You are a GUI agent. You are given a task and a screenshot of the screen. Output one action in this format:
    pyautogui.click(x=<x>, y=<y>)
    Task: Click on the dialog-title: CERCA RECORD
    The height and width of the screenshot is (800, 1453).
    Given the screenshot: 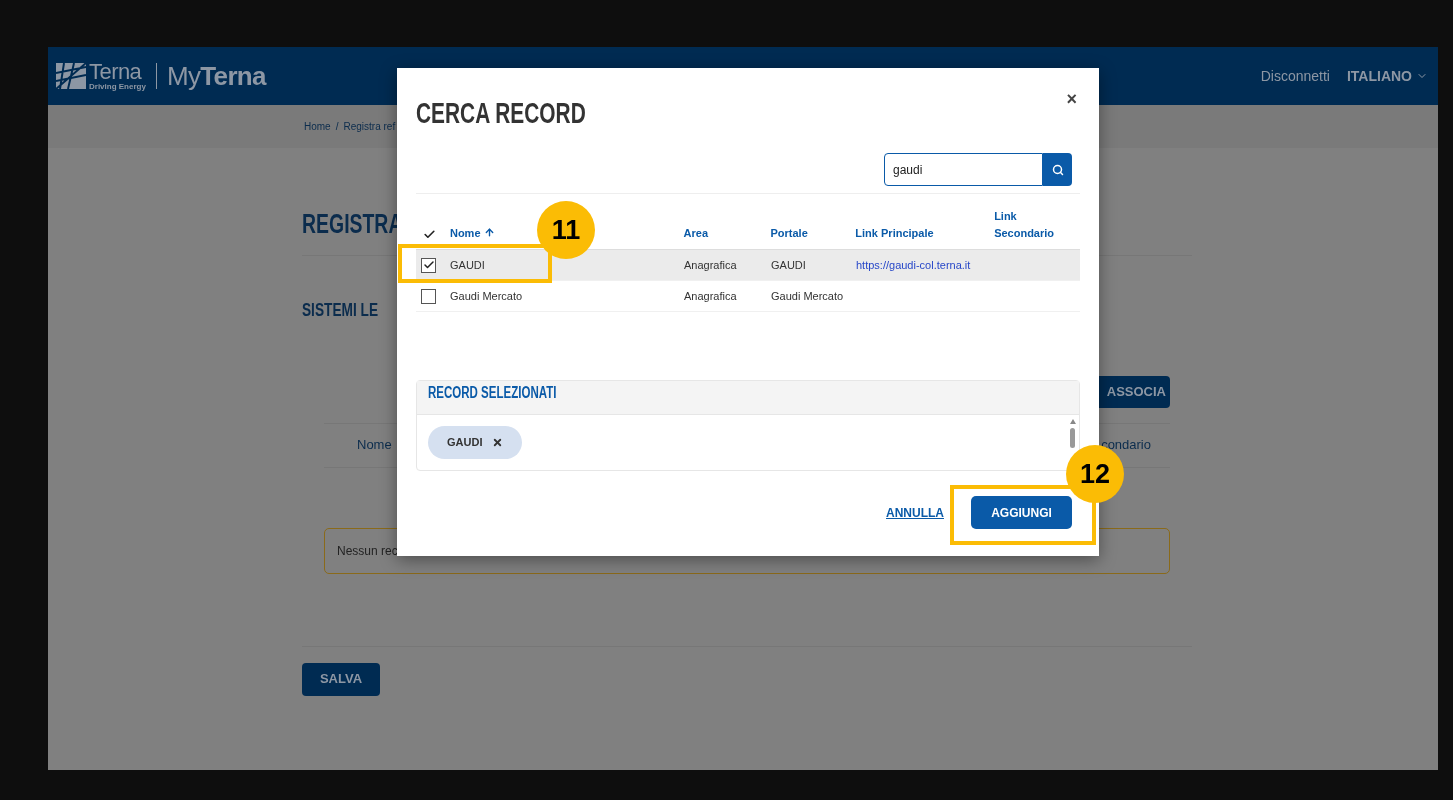 What is the action you would take?
    pyautogui.click(x=501, y=113)
    